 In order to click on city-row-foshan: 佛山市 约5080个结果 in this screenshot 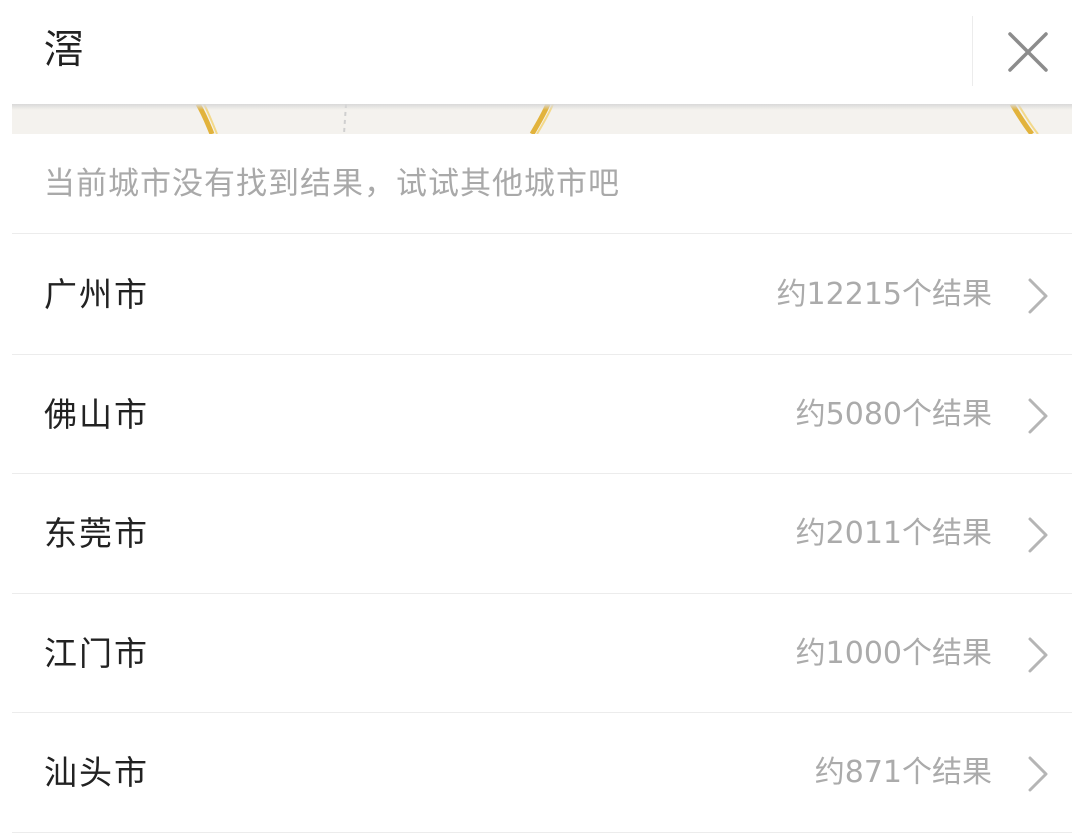, I will do `click(542, 414)`.